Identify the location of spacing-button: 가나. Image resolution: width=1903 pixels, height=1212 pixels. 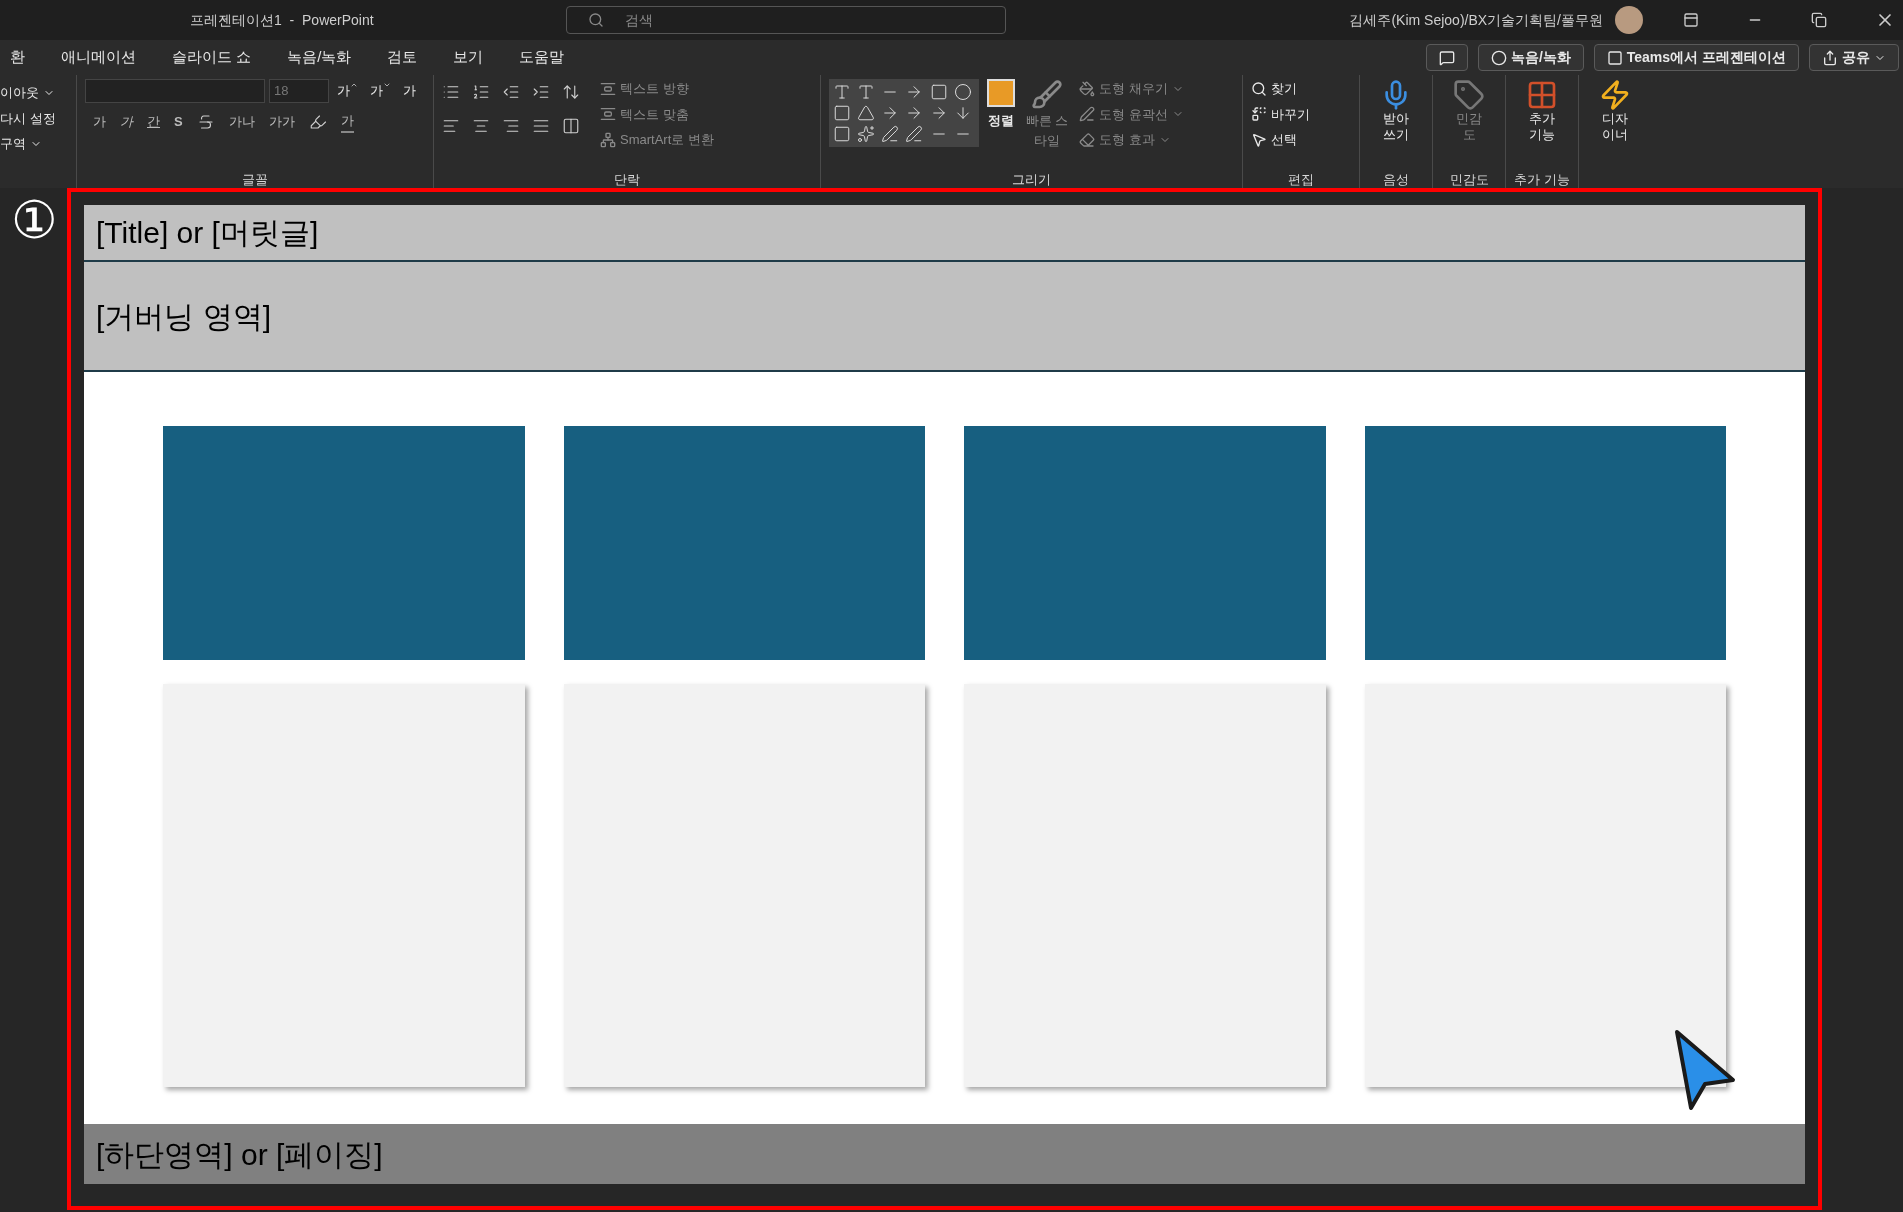
(241, 122).